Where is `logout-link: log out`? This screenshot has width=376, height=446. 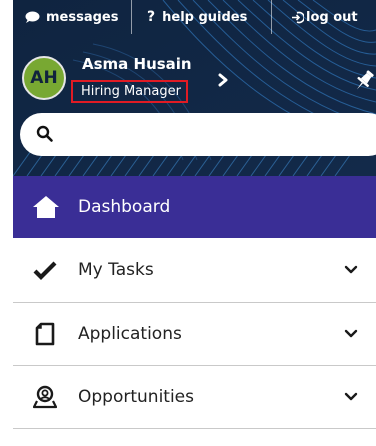 logout-link: log out is located at coordinates (324, 17).